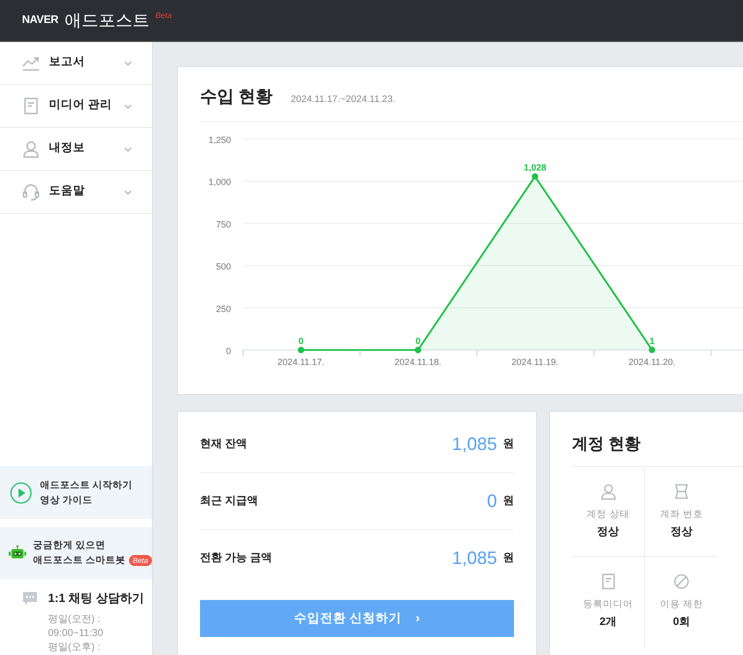 The image size is (743, 655). I want to click on sidebar-label: 미디어 관리, so click(81, 106).